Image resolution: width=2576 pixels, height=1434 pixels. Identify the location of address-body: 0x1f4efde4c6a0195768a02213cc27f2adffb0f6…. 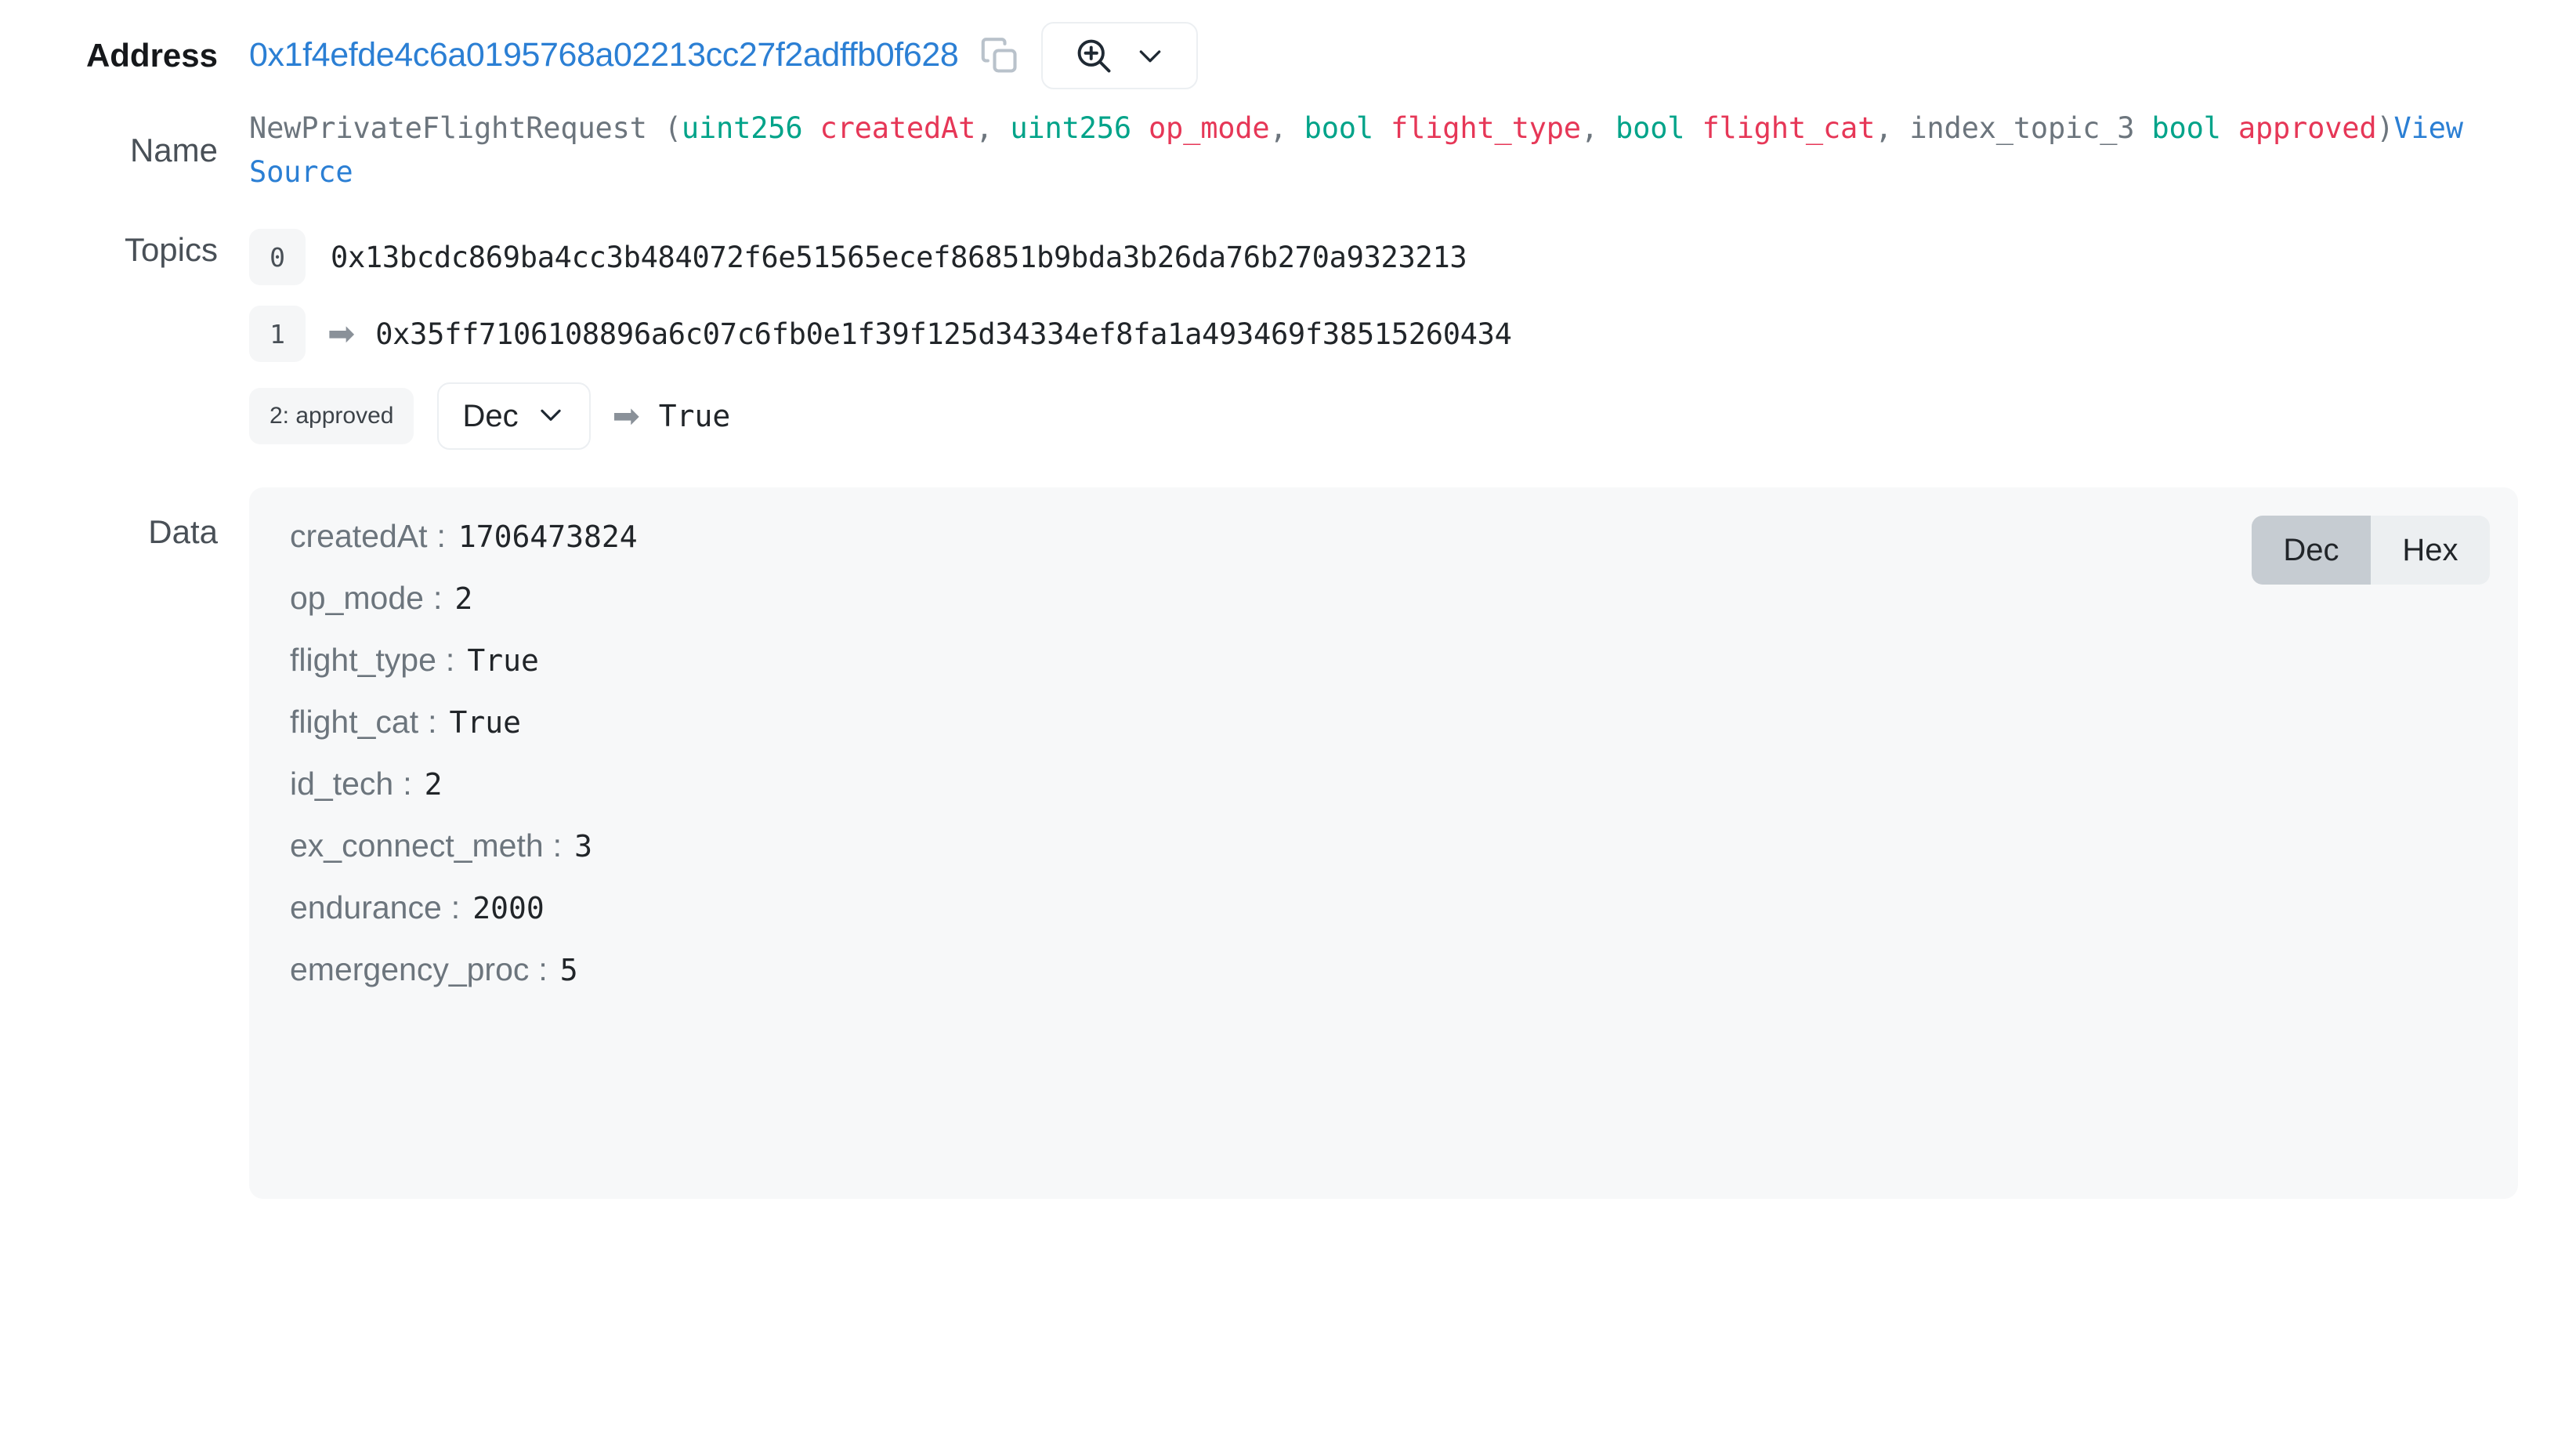
(1413, 56).